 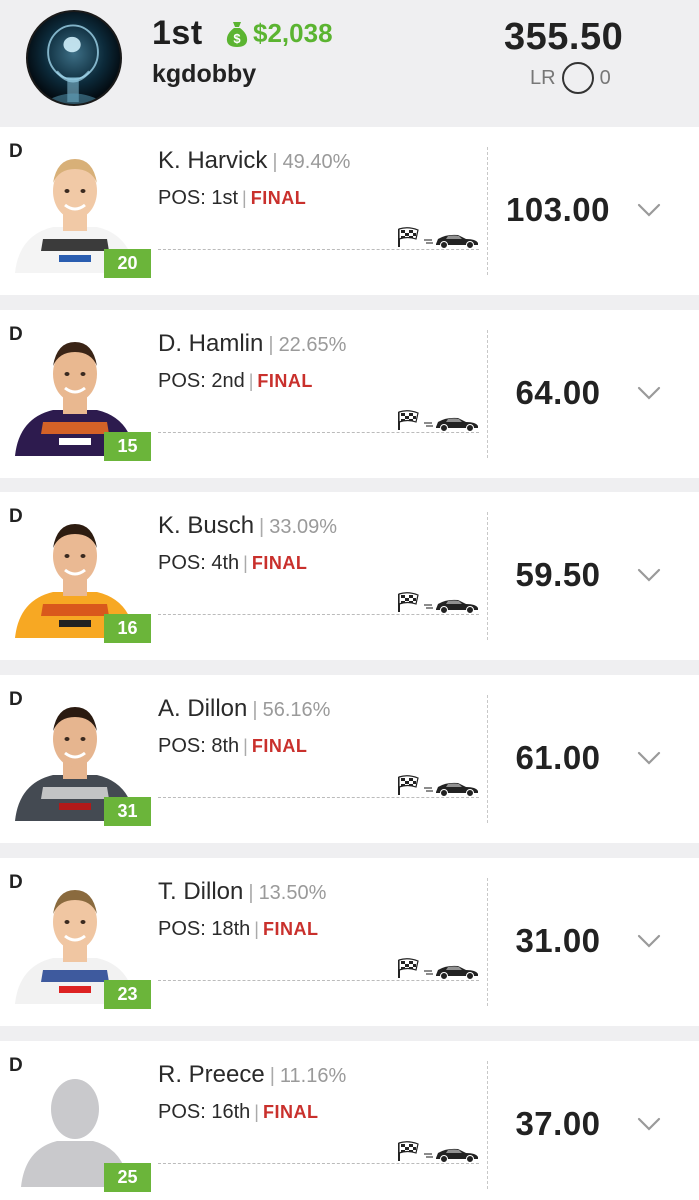 What do you see at coordinates (349, 211) in the screenshot?
I see `driver-card: D 20 K. Harvick | 49.40% POS: 1st | FINAL 103.00` at bounding box center [349, 211].